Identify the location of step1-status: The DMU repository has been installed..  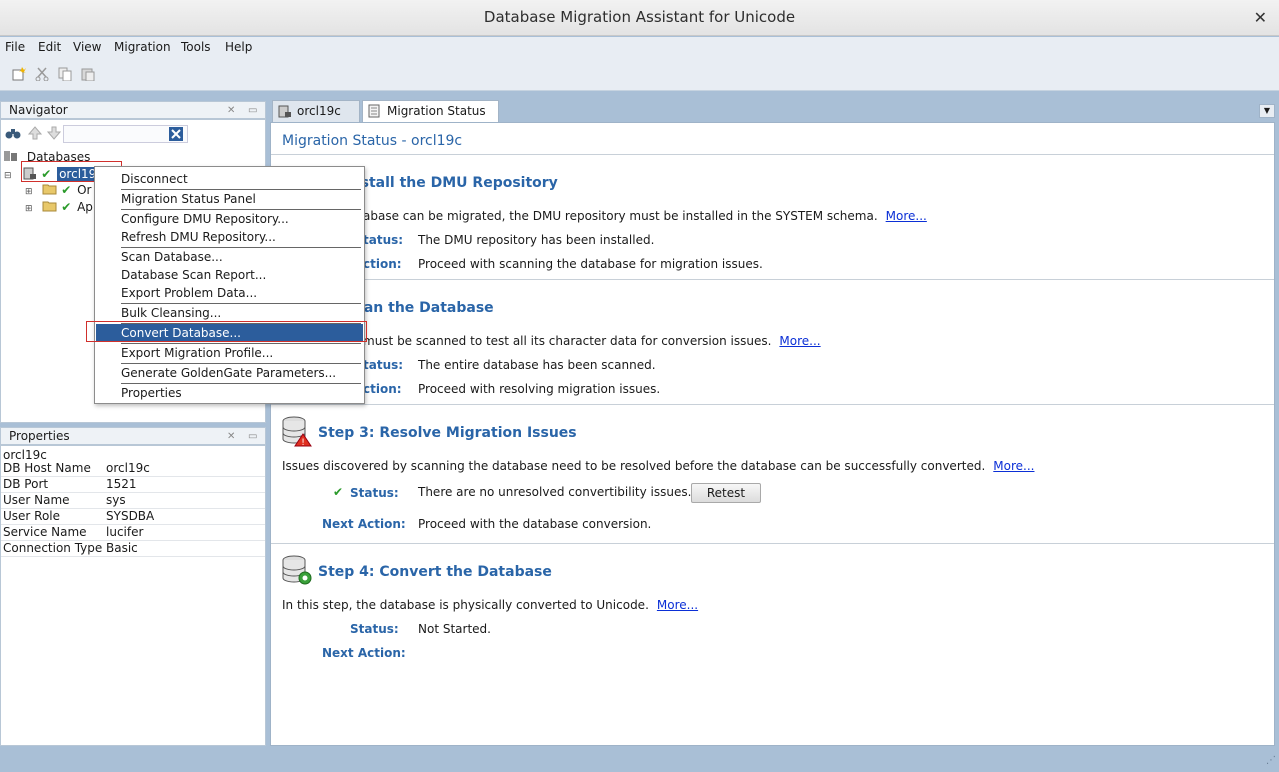
(536, 240).